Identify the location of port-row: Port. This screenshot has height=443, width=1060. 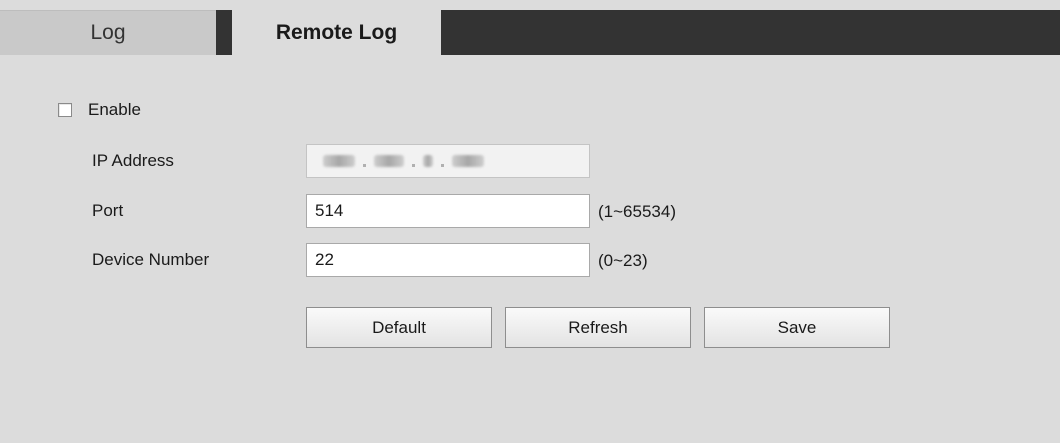
(107, 211).